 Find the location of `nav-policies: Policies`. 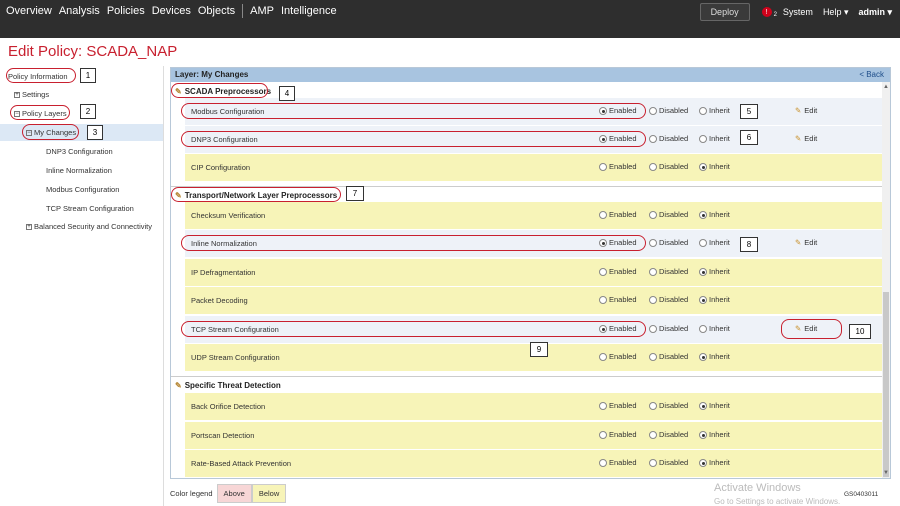

nav-policies: Policies is located at coordinates (126, 11).